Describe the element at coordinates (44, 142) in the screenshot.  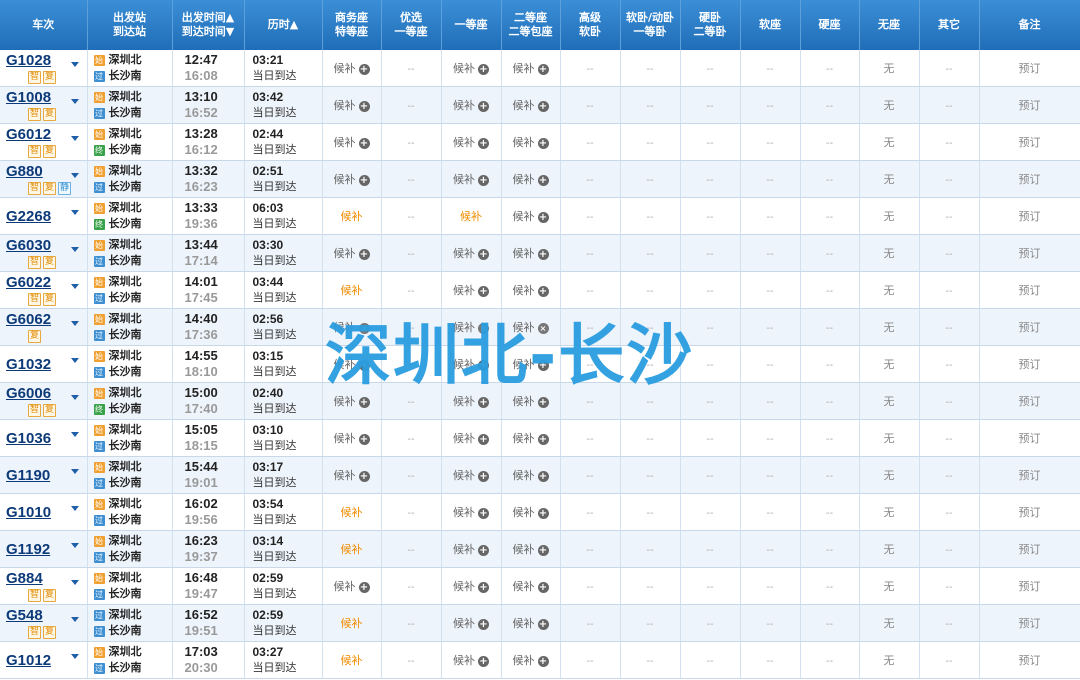
I see `train-number-cell: G6012 智复` at that location.